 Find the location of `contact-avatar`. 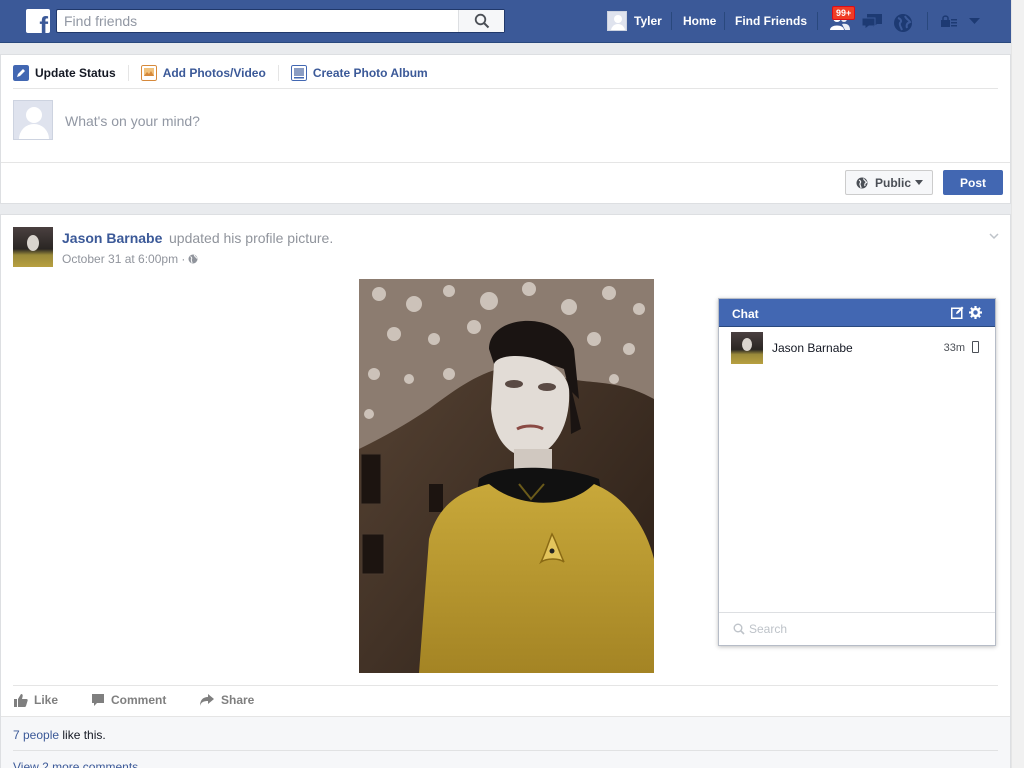

contact-avatar is located at coordinates (747, 348).